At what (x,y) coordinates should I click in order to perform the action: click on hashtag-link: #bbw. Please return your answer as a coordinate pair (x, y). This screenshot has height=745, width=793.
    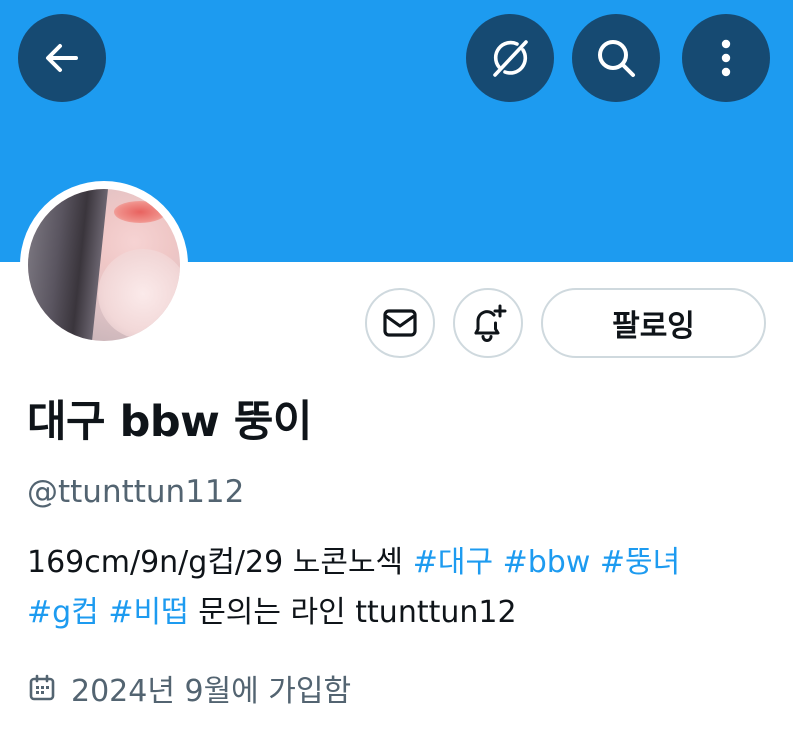
    Looking at the image, I should click on (547, 562).